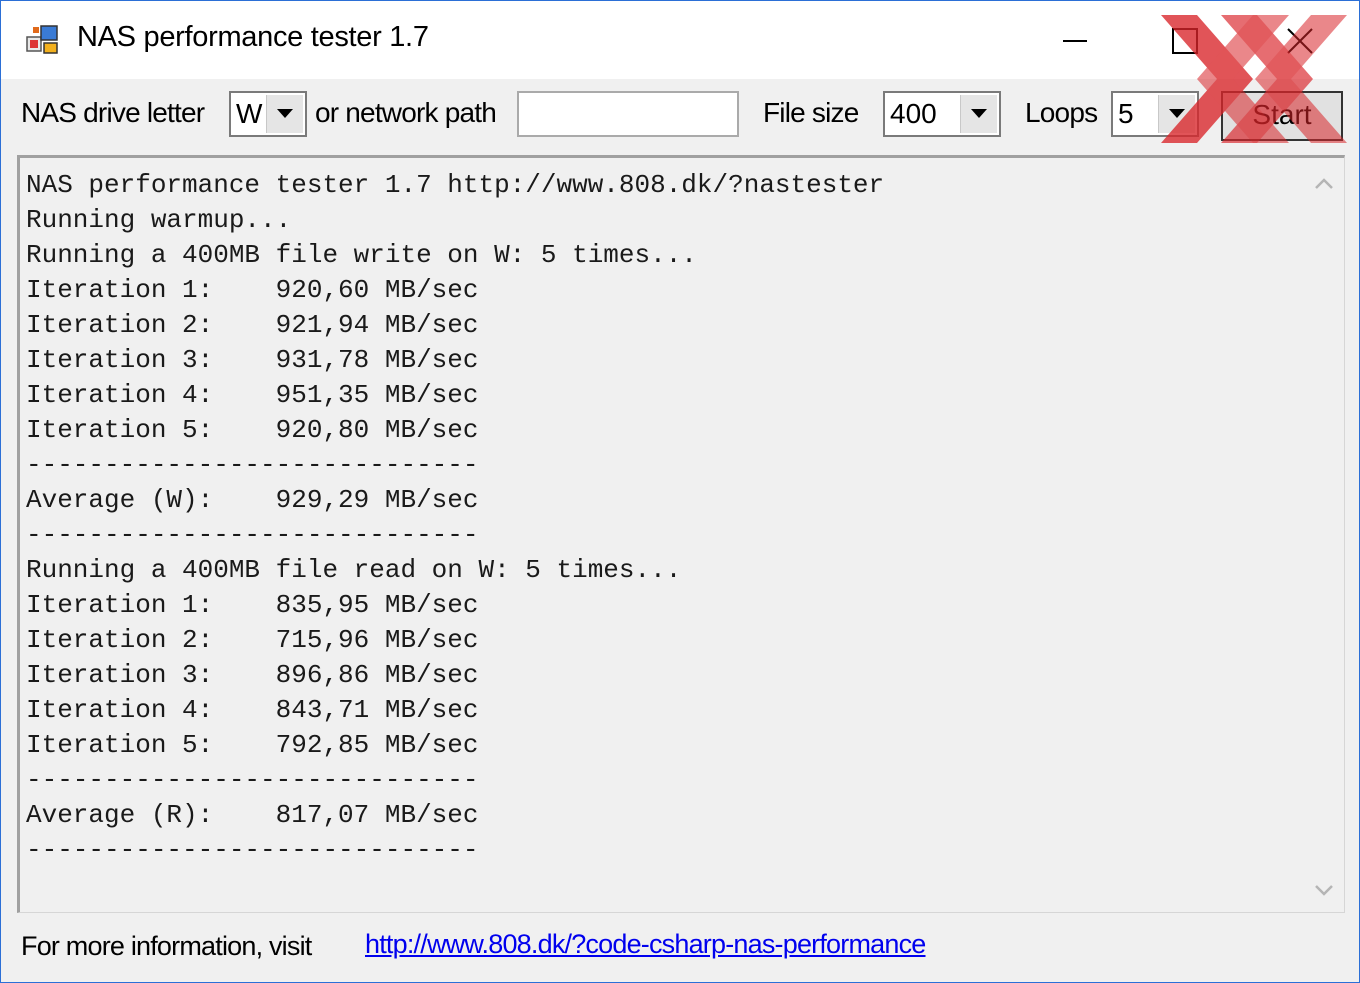  I want to click on close-icon, so click(1299, 41).